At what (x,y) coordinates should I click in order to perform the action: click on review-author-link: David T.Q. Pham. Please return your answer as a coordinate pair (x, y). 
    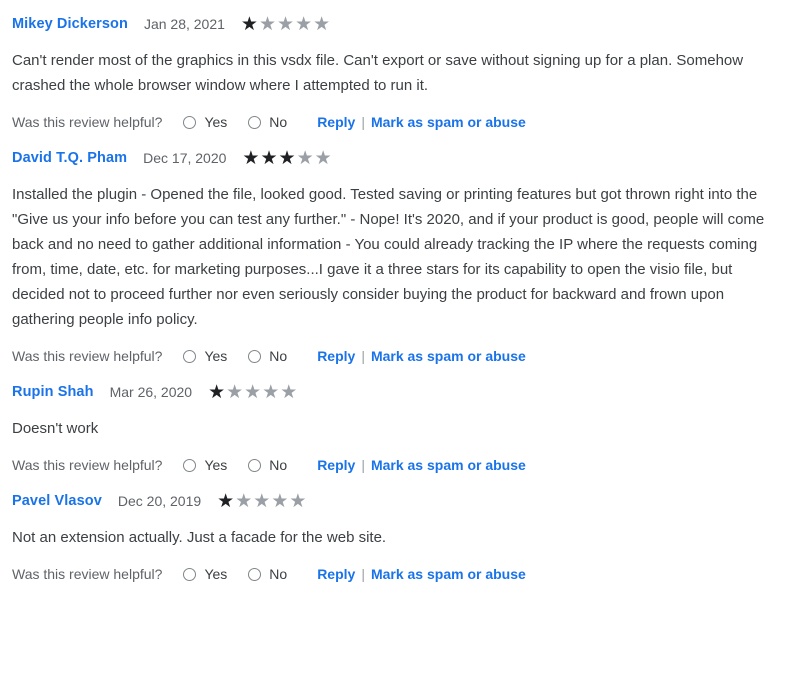
    Looking at the image, I should click on (69, 158).